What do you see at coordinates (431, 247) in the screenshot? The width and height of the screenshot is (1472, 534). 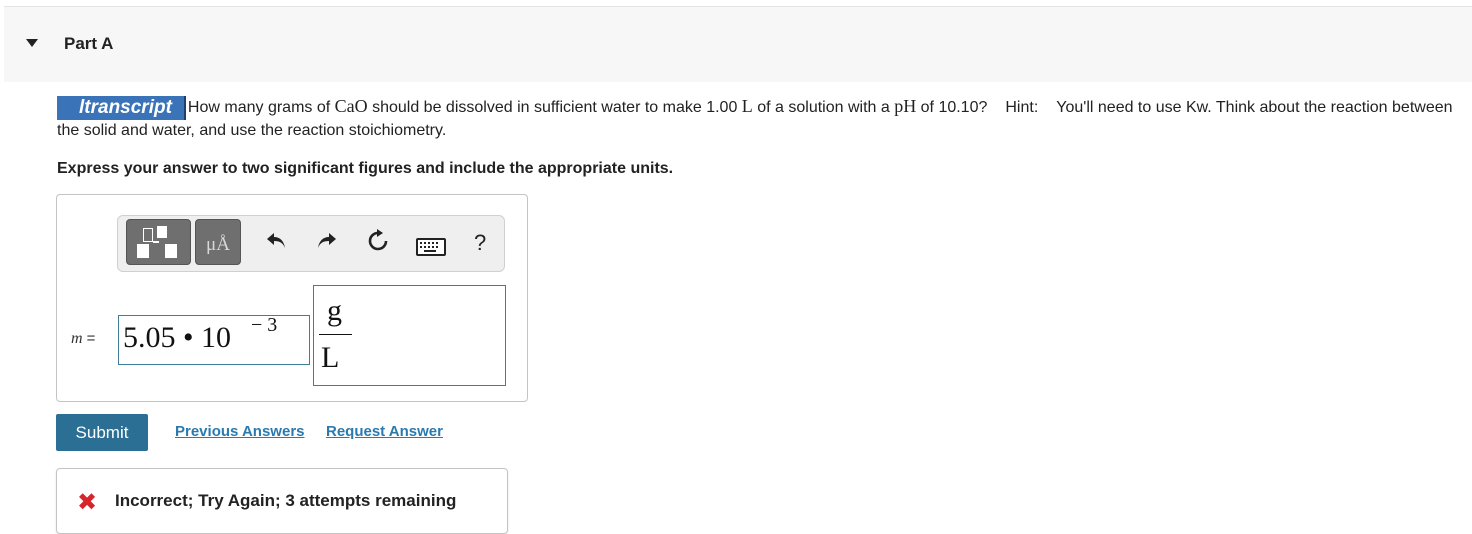 I see `keyboard-icon` at bounding box center [431, 247].